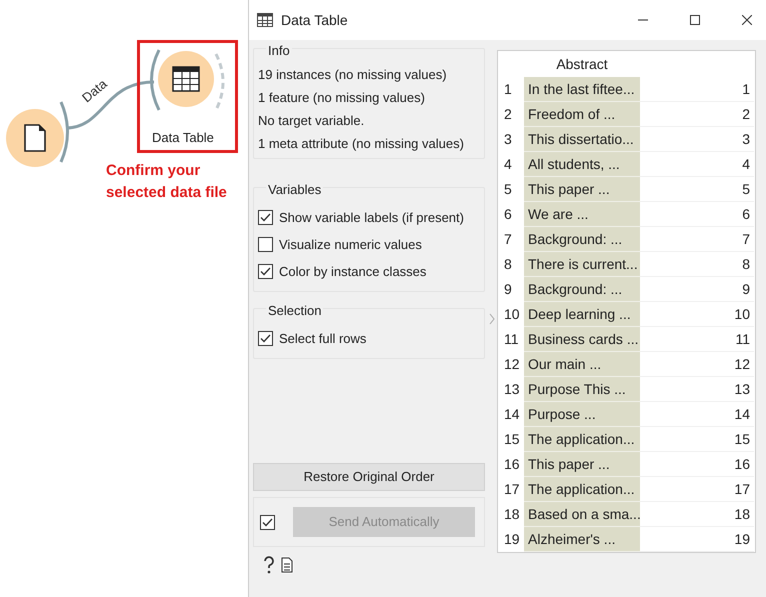  What do you see at coordinates (508, 89) in the screenshot?
I see `row-number: 1` at bounding box center [508, 89].